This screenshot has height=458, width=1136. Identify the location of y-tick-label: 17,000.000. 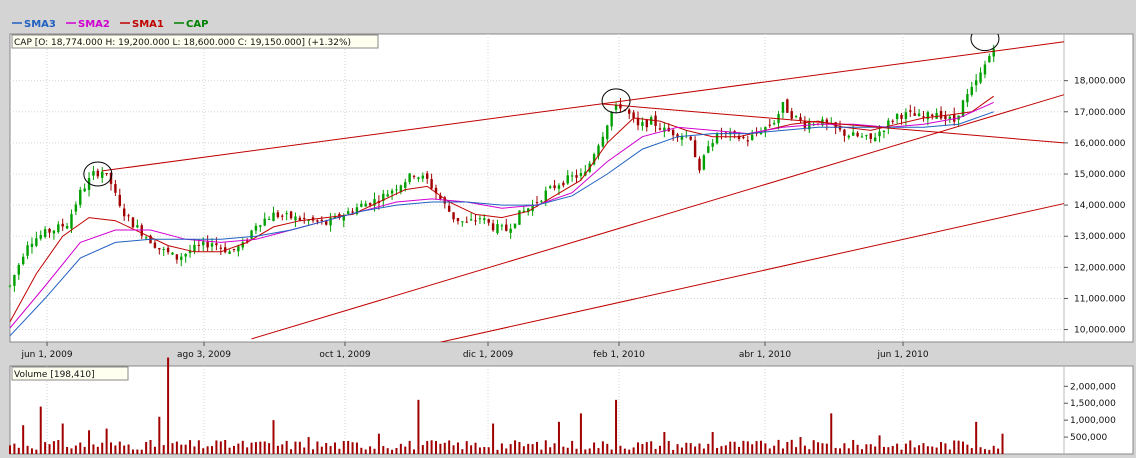
(1100, 113).